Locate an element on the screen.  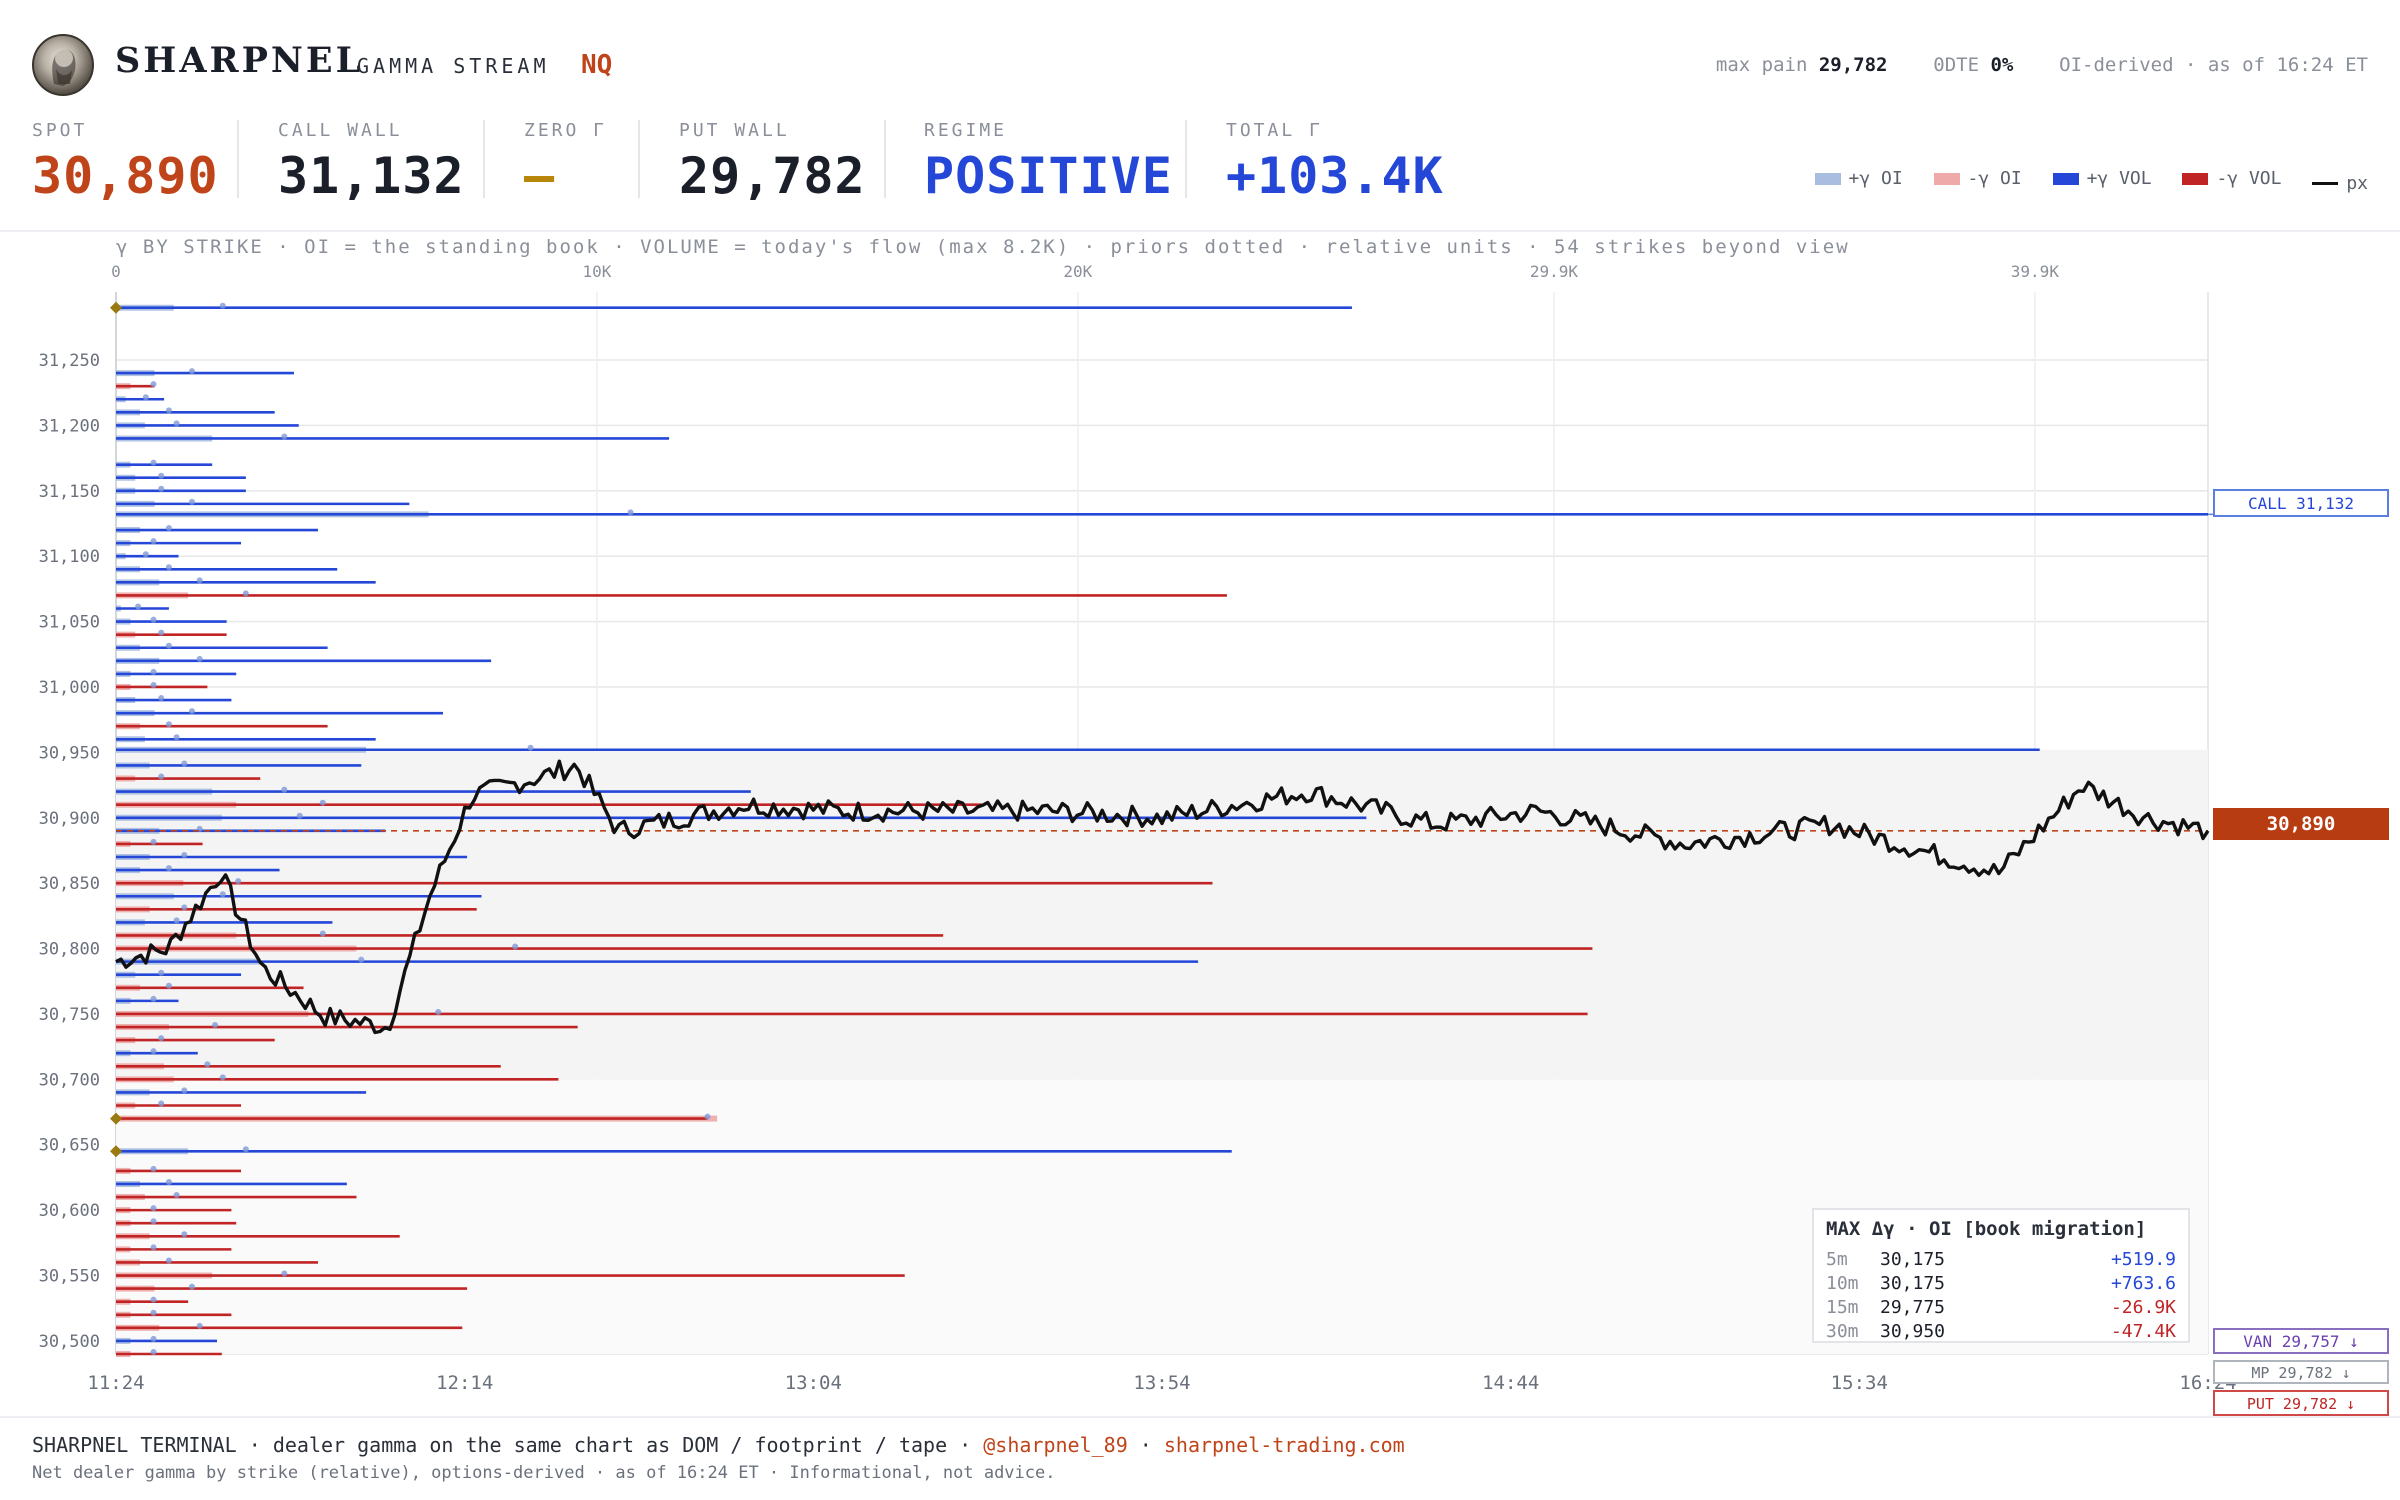
stat-put-wall: PUT WALL 29,782 is located at coordinates (772, 162).